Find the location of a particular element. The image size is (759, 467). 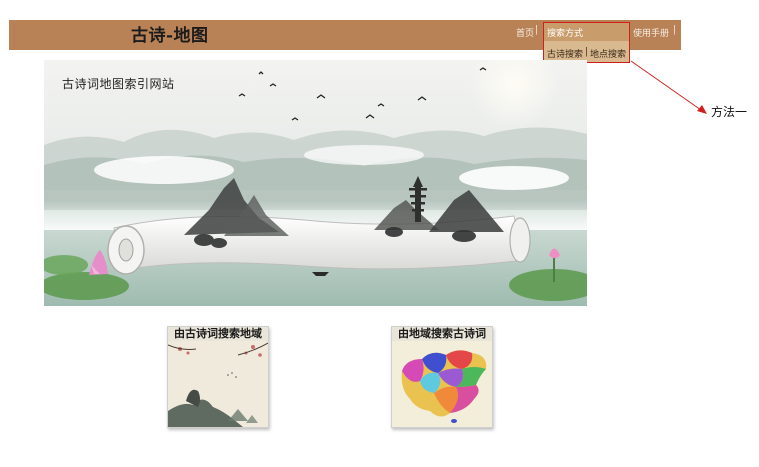

place-search-link: 地点搜索 is located at coordinates (608, 53).